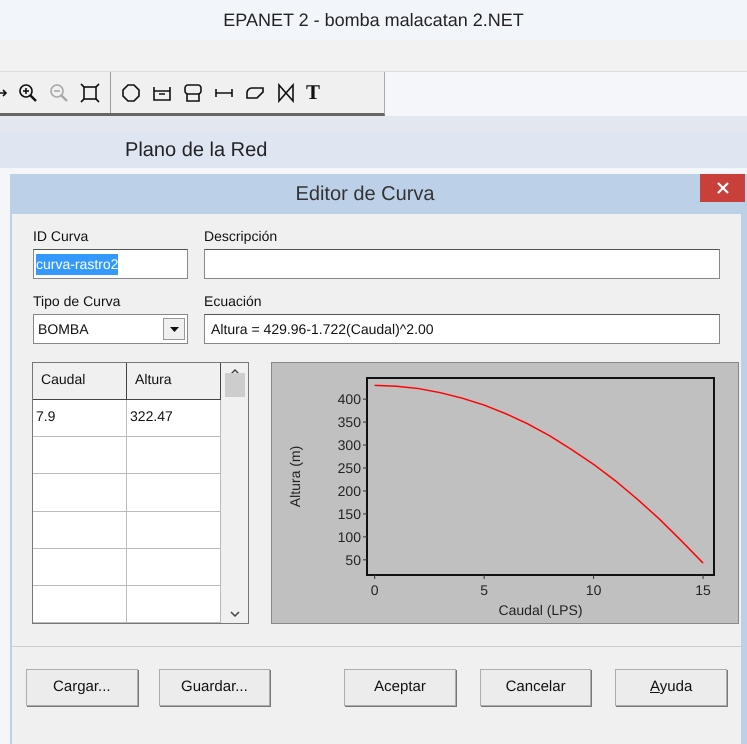  I want to click on y-tick-label: 400, so click(350, 399).